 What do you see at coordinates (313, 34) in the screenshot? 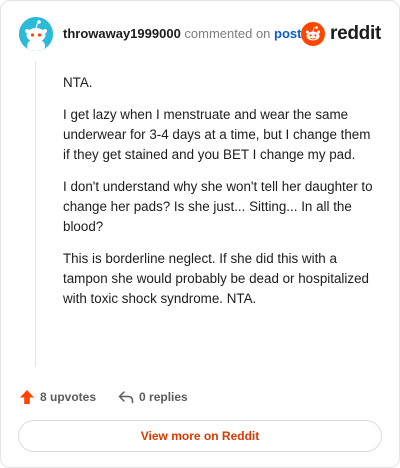
I see `reddit-logo-icon` at bounding box center [313, 34].